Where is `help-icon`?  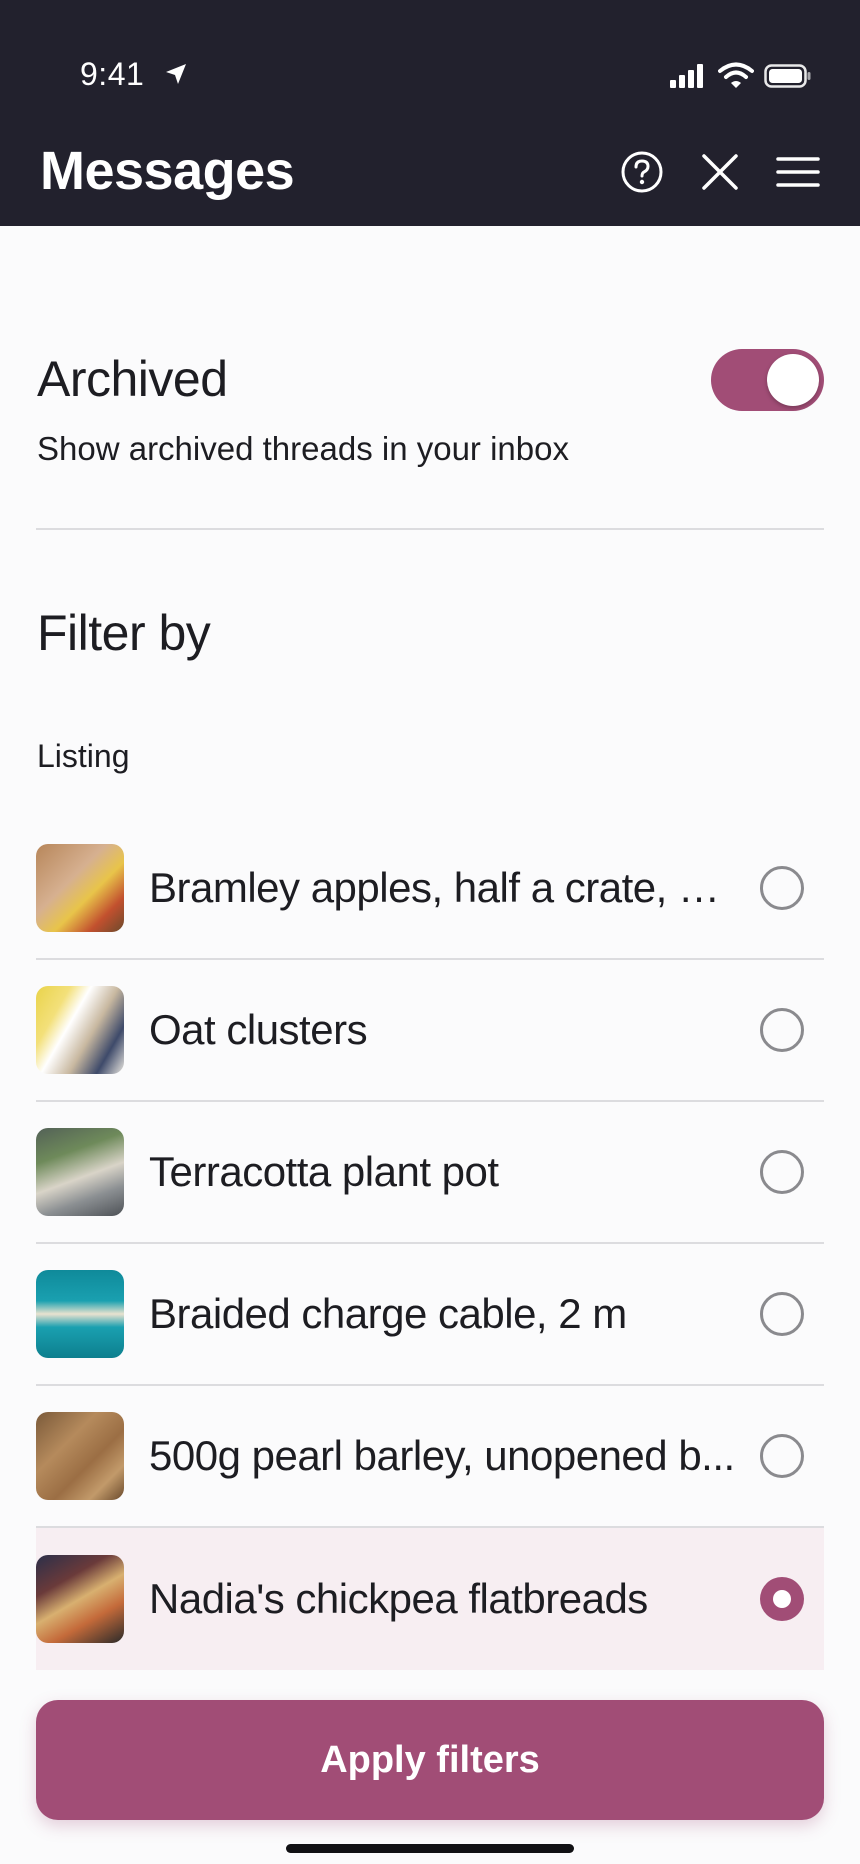 help-icon is located at coordinates (642, 172).